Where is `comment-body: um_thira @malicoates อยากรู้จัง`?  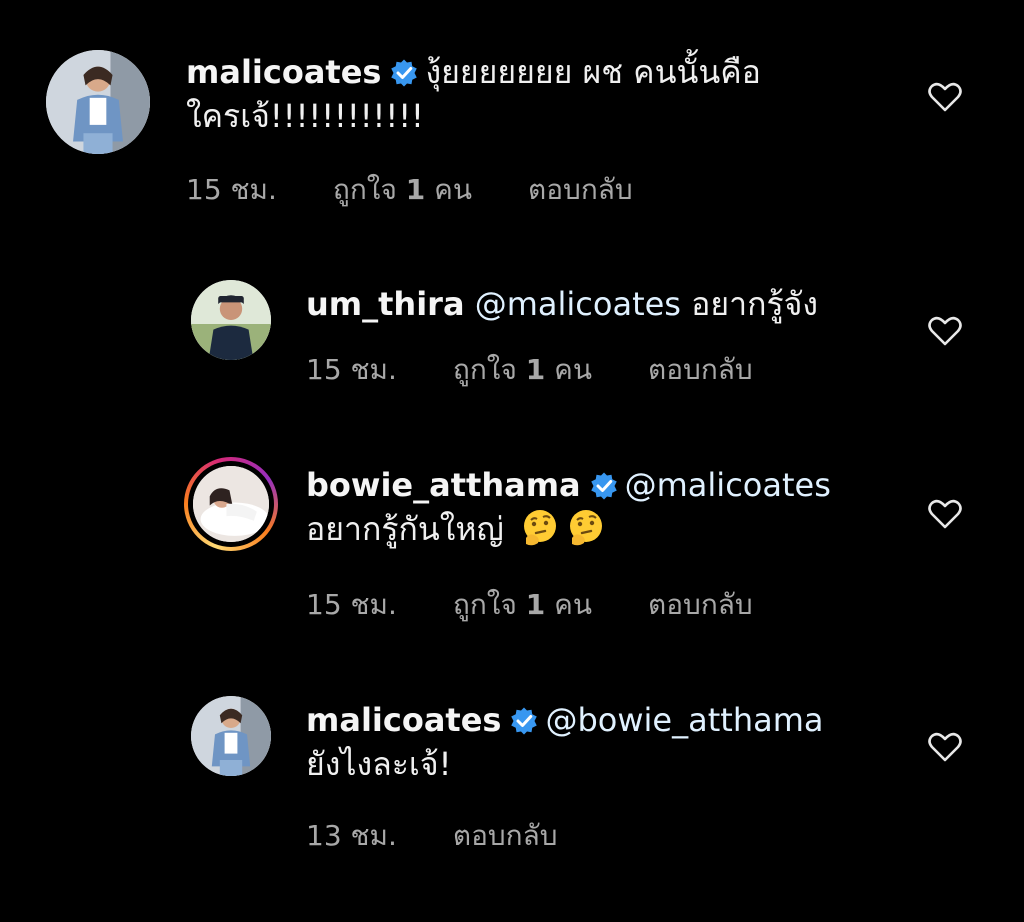
comment-body: um_thira @malicoates อยากรู้จัง is located at coordinates (562, 304).